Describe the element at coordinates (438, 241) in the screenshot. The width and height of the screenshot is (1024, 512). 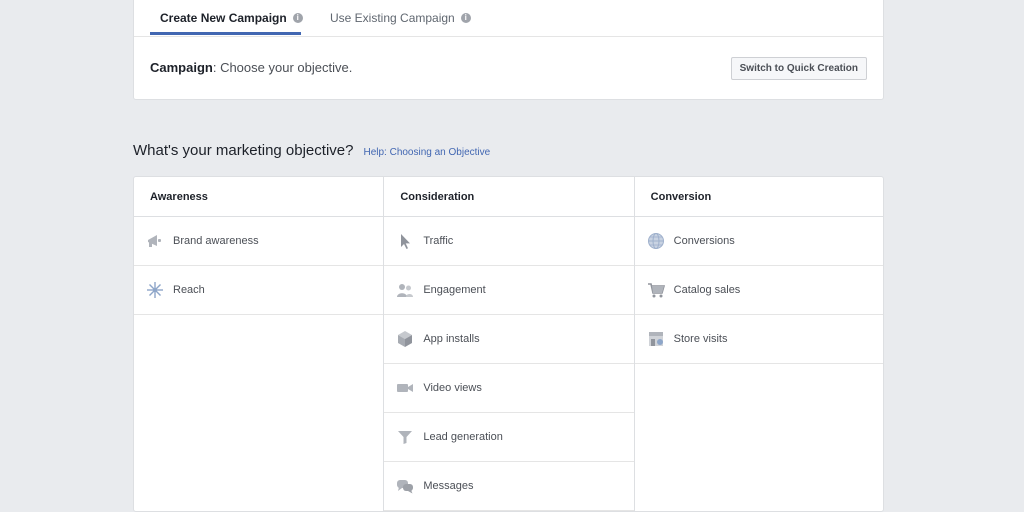
I see `objective-label: Traffic` at that location.